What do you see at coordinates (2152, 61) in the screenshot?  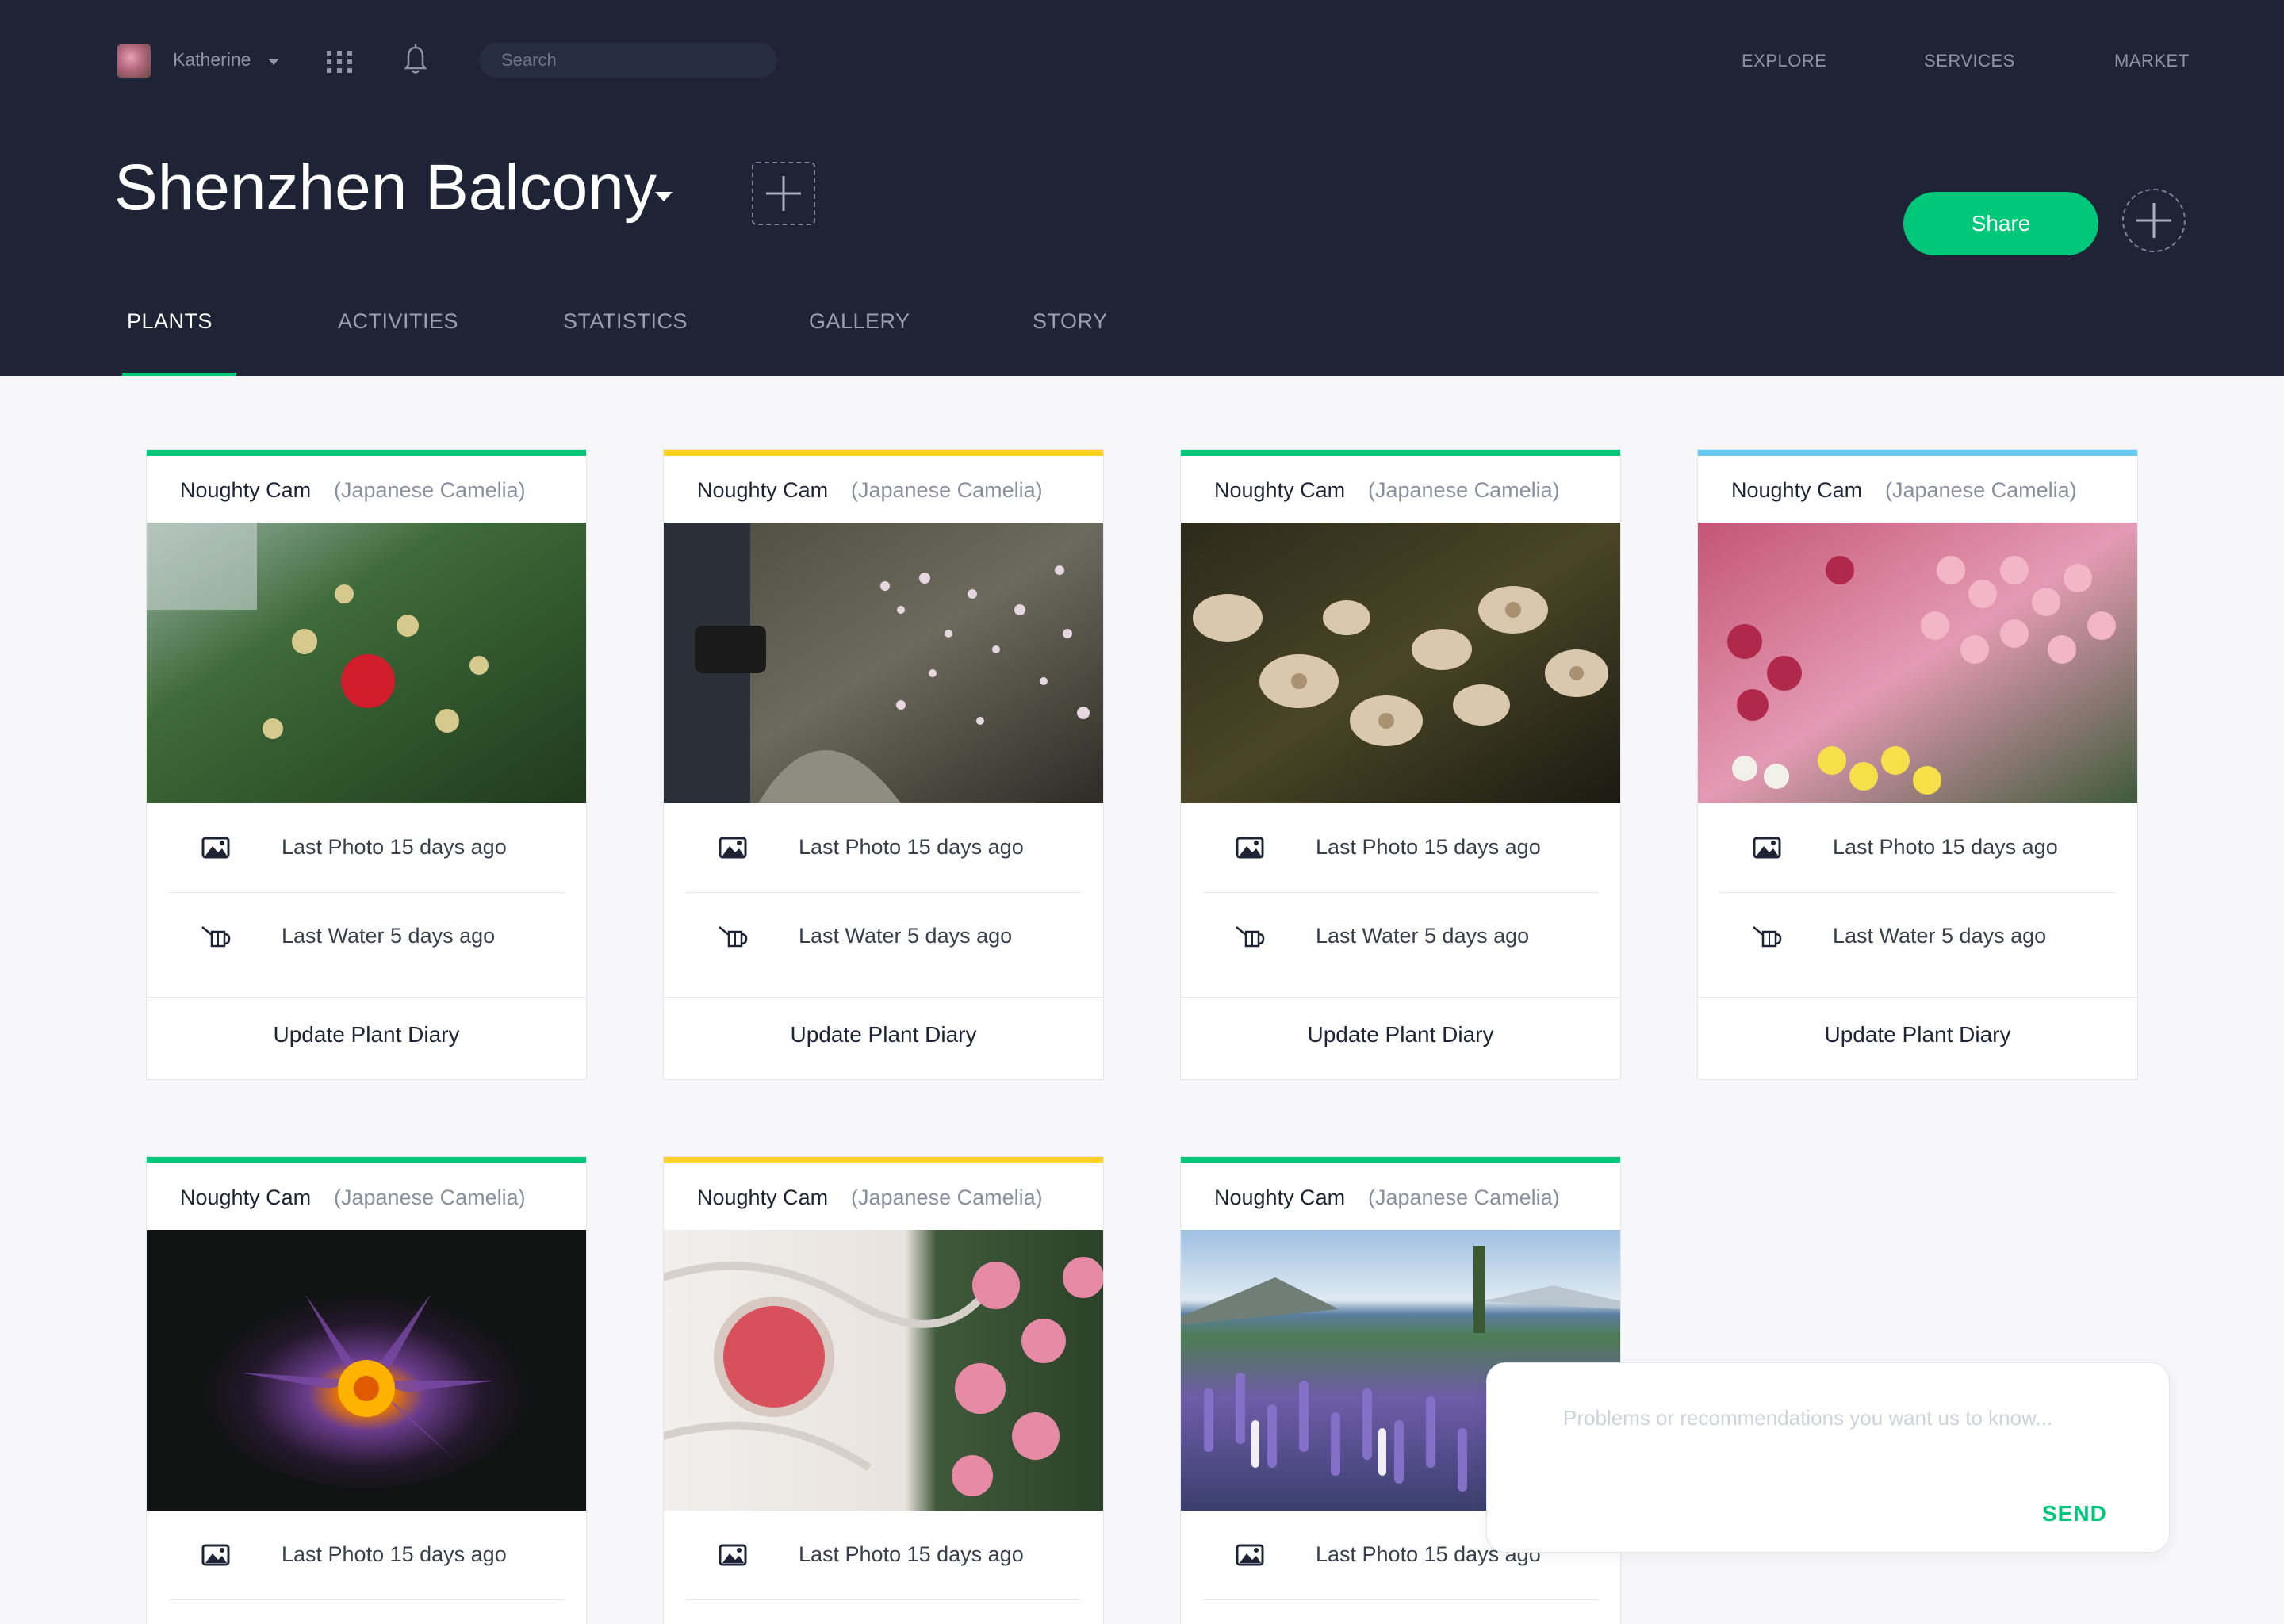 I see `nav-market: MARKET` at bounding box center [2152, 61].